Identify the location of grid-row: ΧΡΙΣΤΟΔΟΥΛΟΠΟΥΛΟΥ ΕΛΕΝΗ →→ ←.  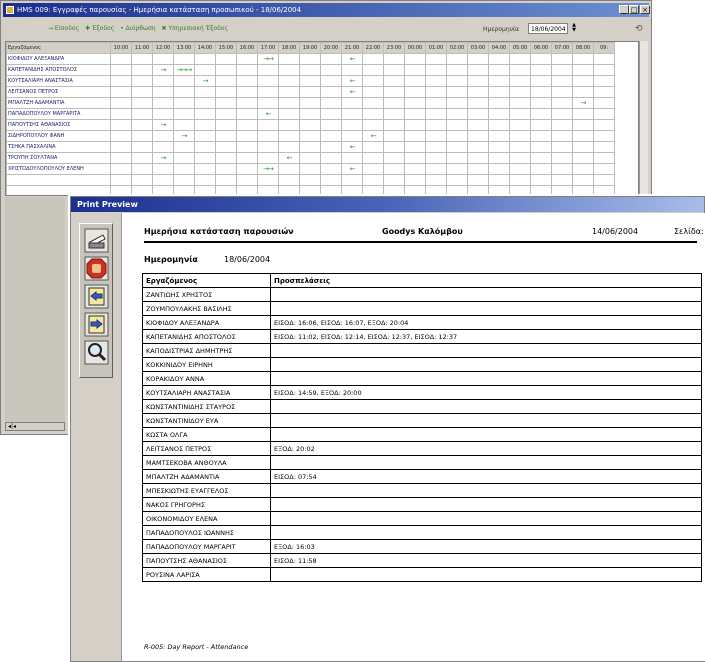
(310, 169).